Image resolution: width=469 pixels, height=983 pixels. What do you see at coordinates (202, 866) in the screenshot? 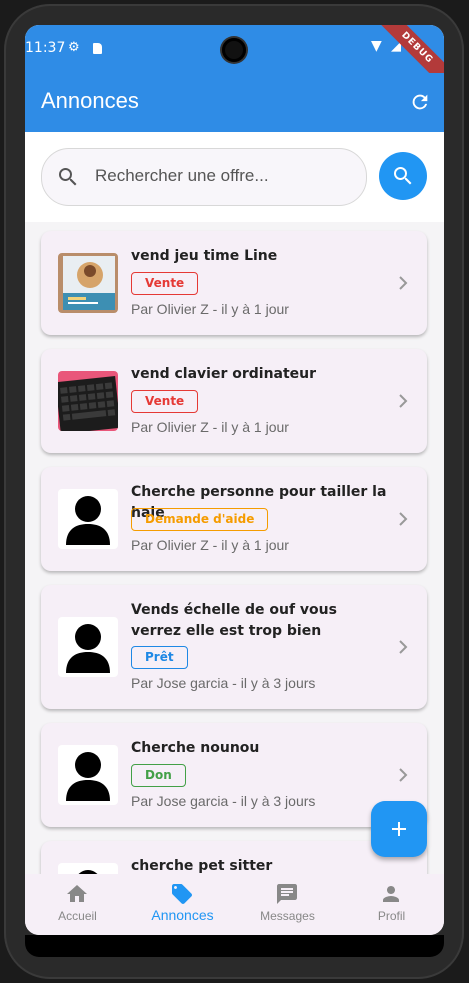
I see `listing-title: cherche pet sitter` at bounding box center [202, 866].